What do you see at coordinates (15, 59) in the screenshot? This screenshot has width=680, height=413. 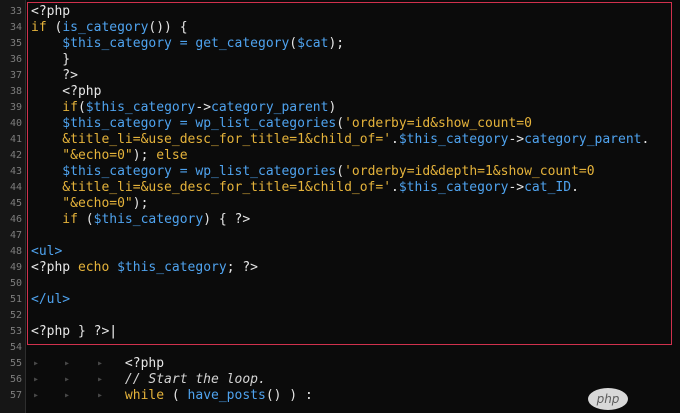 I see `line-number: 36` at bounding box center [15, 59].